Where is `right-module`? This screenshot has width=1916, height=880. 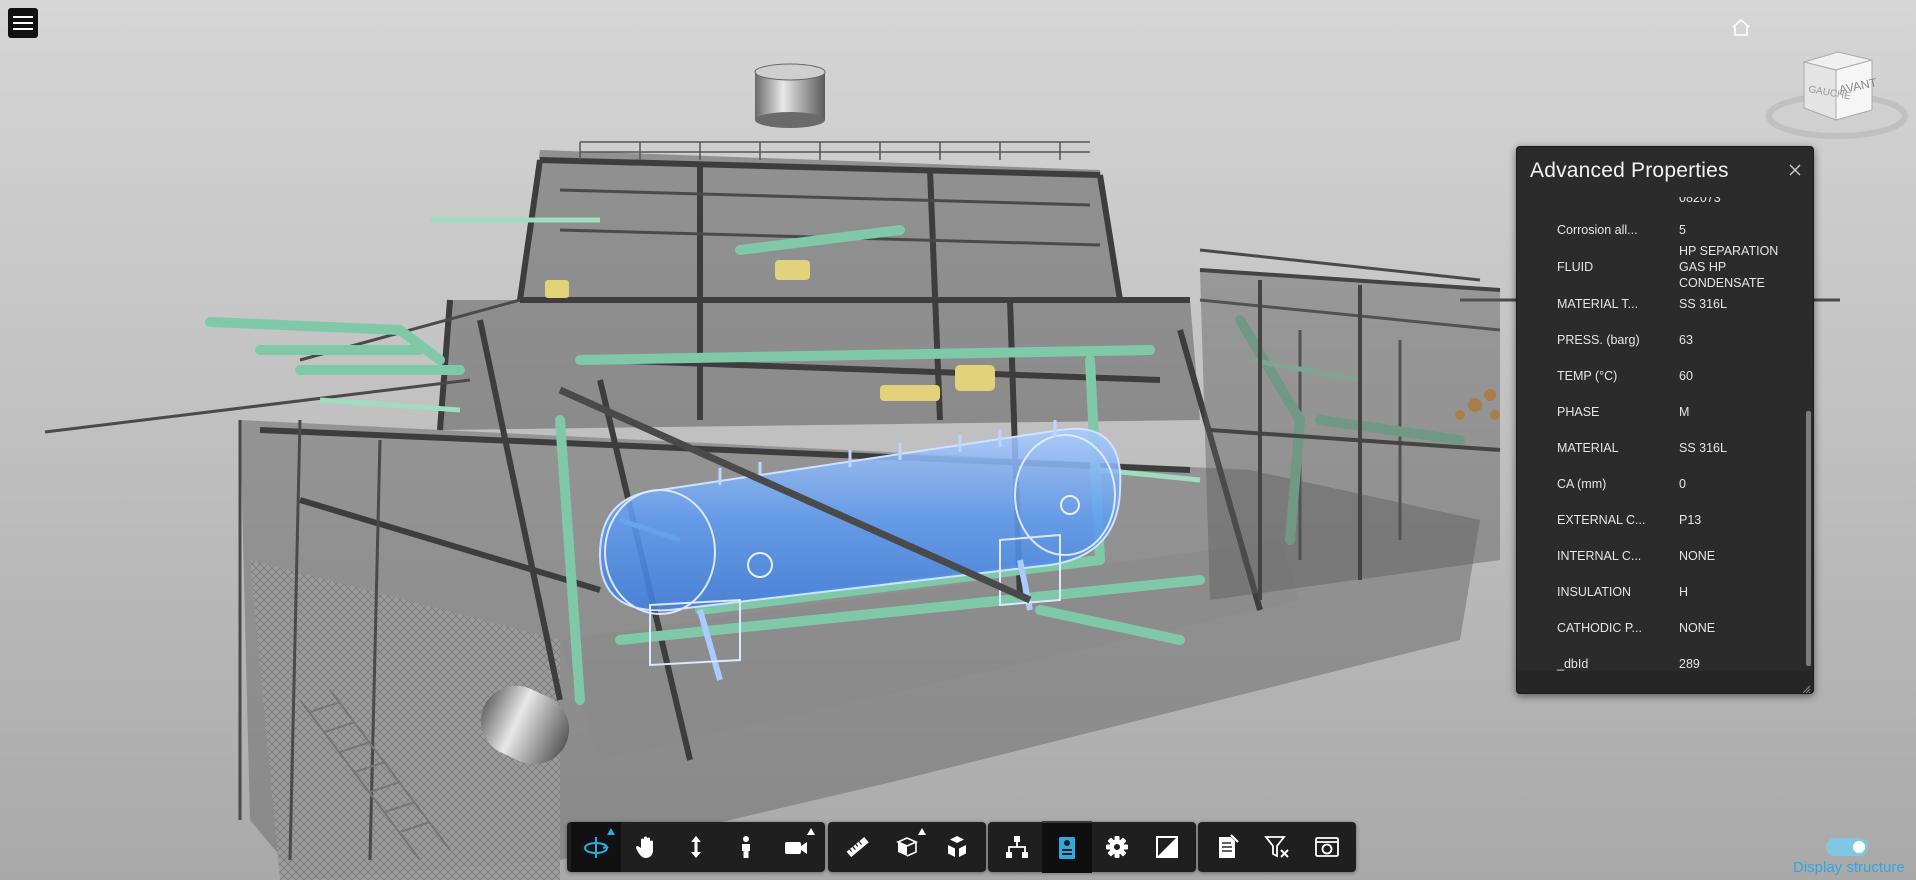 right-module is located at coordinates (1350, 435).